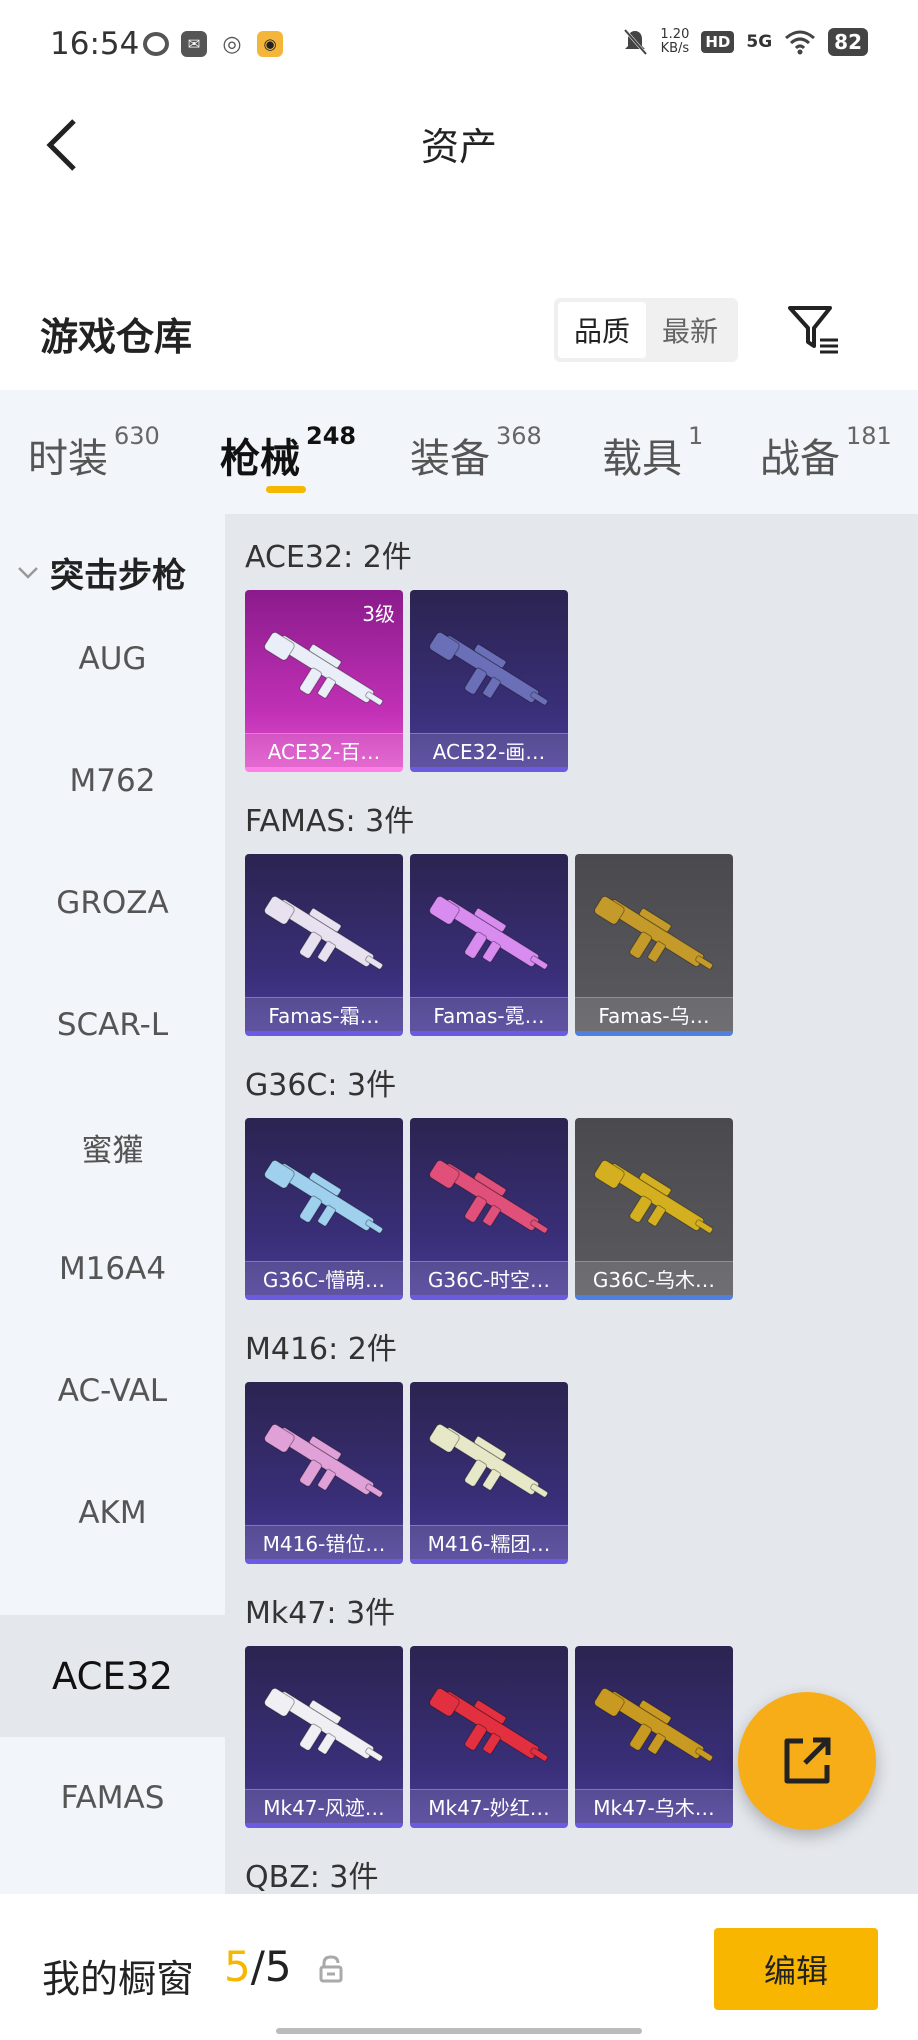 Image resolution: width=918 pixels, height=2040 pixels. What do you see at coordinates (330, 821) in the screenshot?
I see `group-title-famas: FAMAS: 3件` at bounding box center [330, 821].